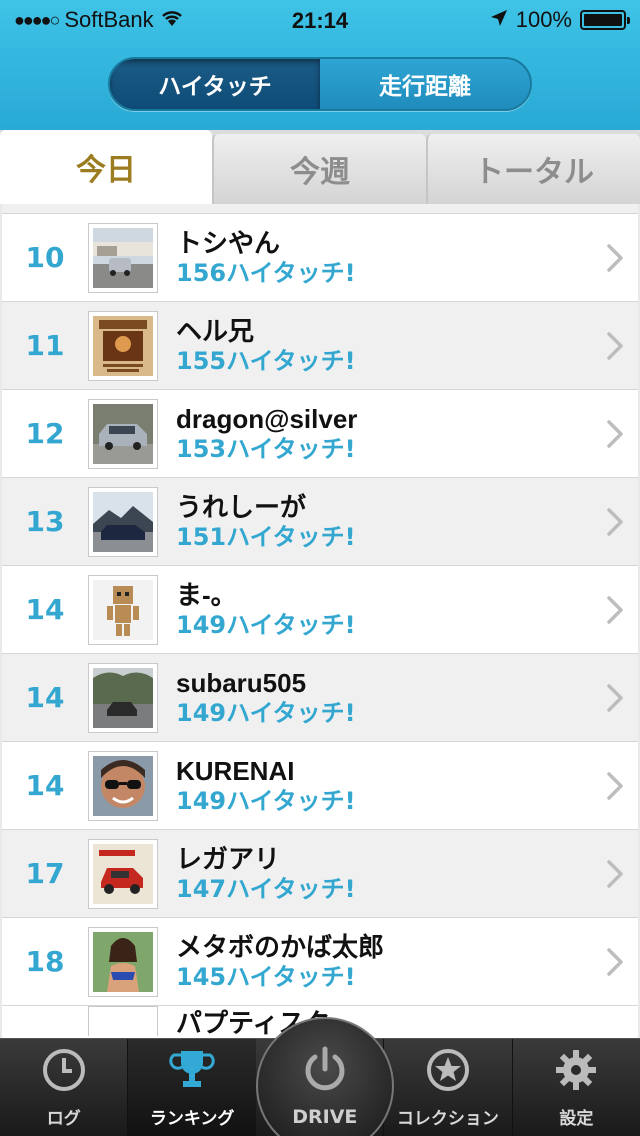 This screenshot has height=1136, width=640. Describe the element at coordinates (266, 976) in the screenshot. I see `hightouch-score: 145ハイタッチ!` at that location.